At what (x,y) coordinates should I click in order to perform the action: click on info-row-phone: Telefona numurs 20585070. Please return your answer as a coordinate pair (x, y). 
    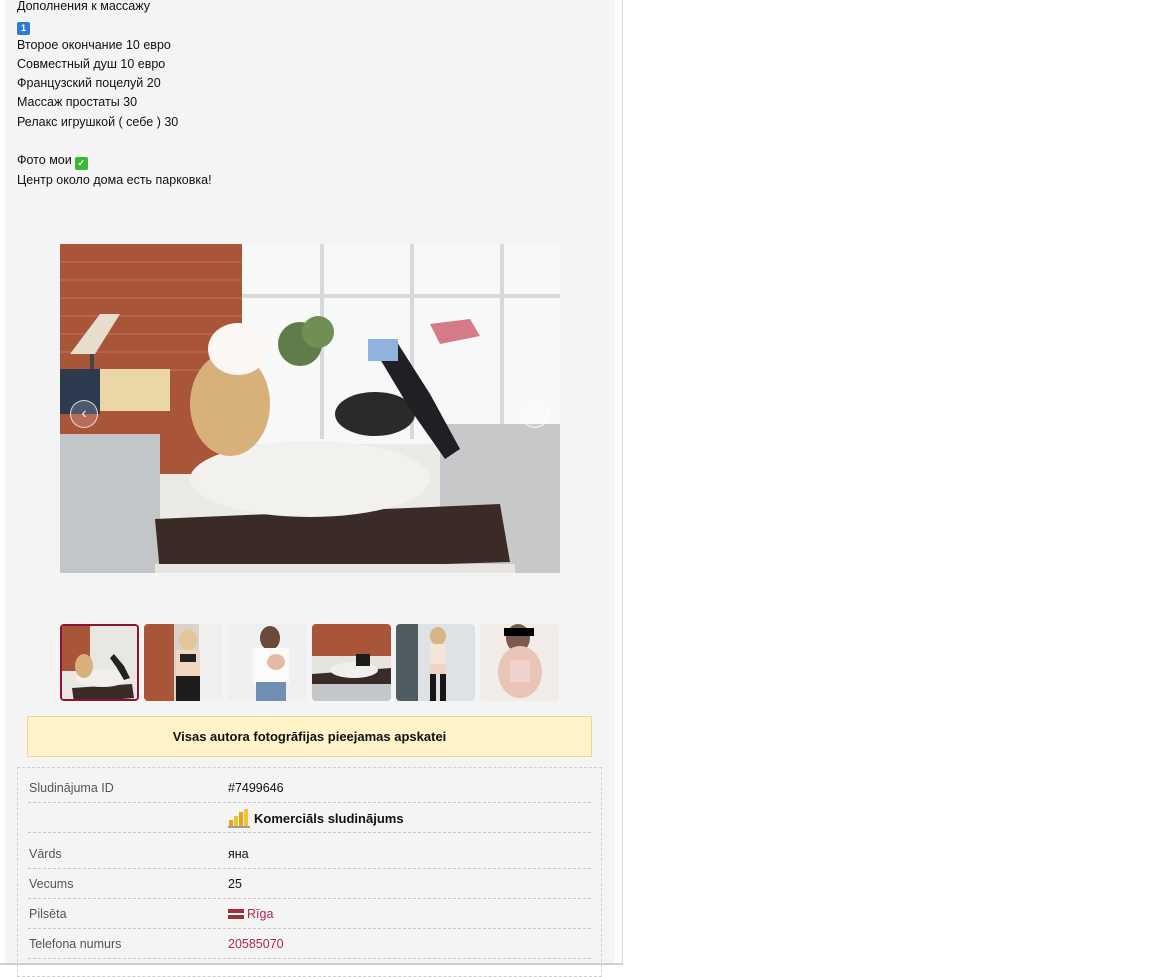
    Looking at the image, I should click on (309, 943).